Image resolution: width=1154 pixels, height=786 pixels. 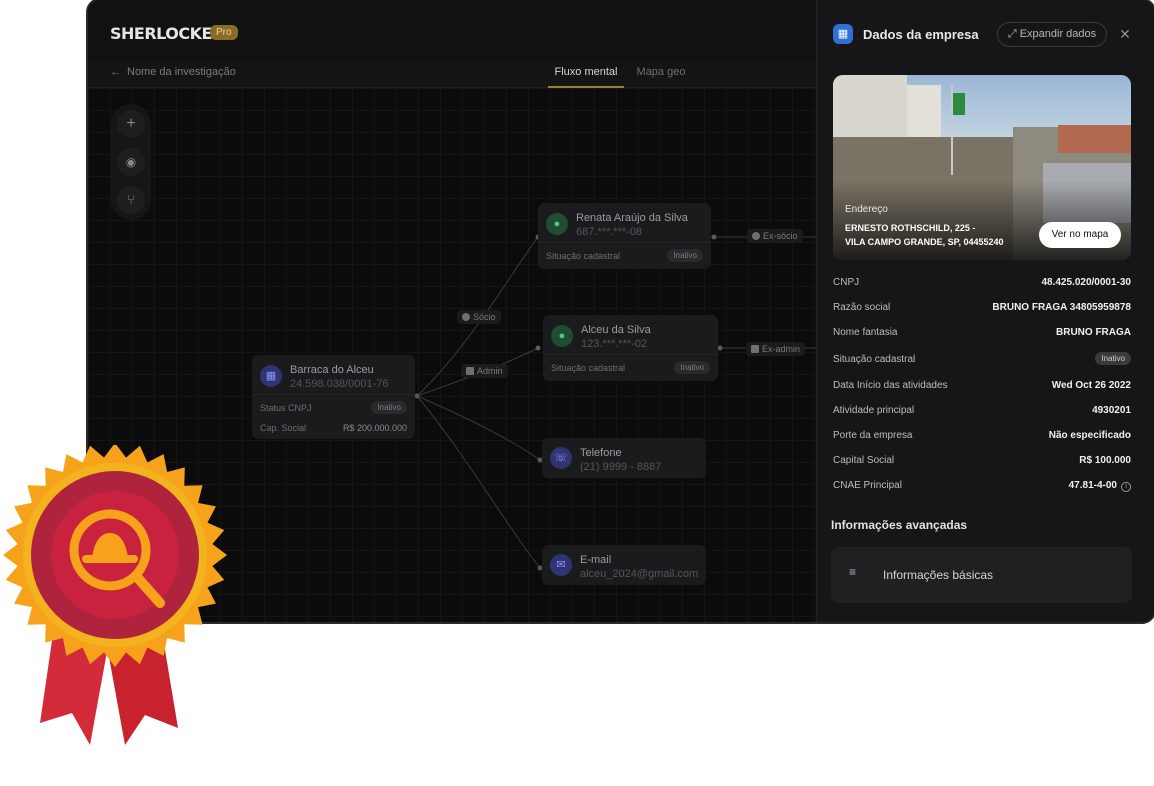 I want to click on edge-label-text: Ex-sócio, so click(x=780, y=236).